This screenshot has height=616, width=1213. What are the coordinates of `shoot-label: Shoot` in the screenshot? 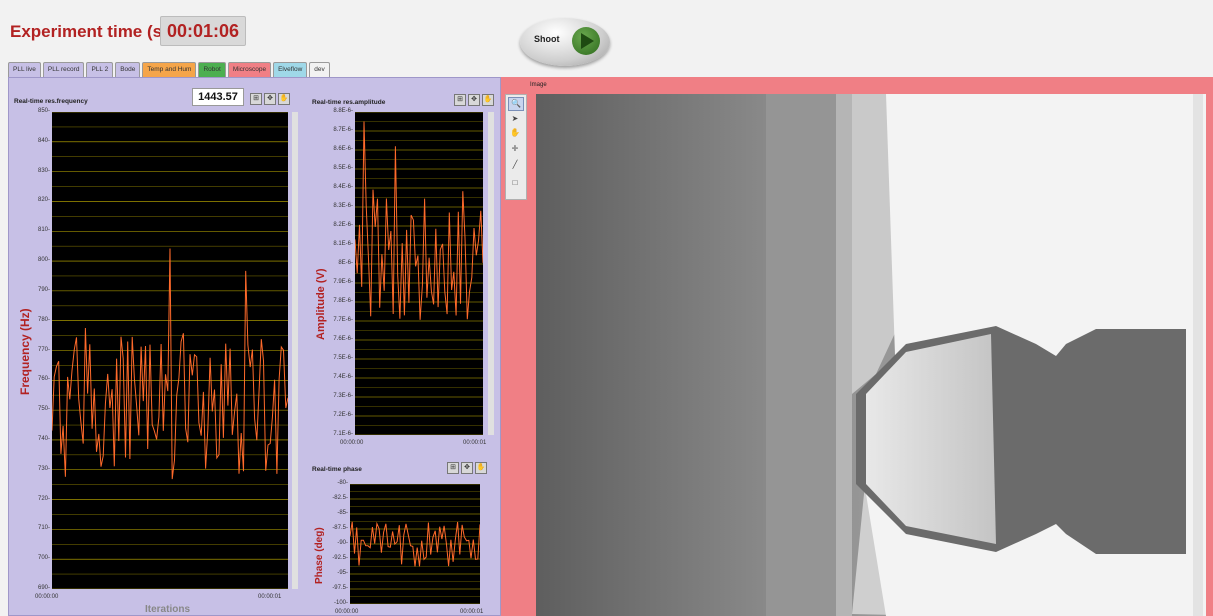 It's located at (547, 39).